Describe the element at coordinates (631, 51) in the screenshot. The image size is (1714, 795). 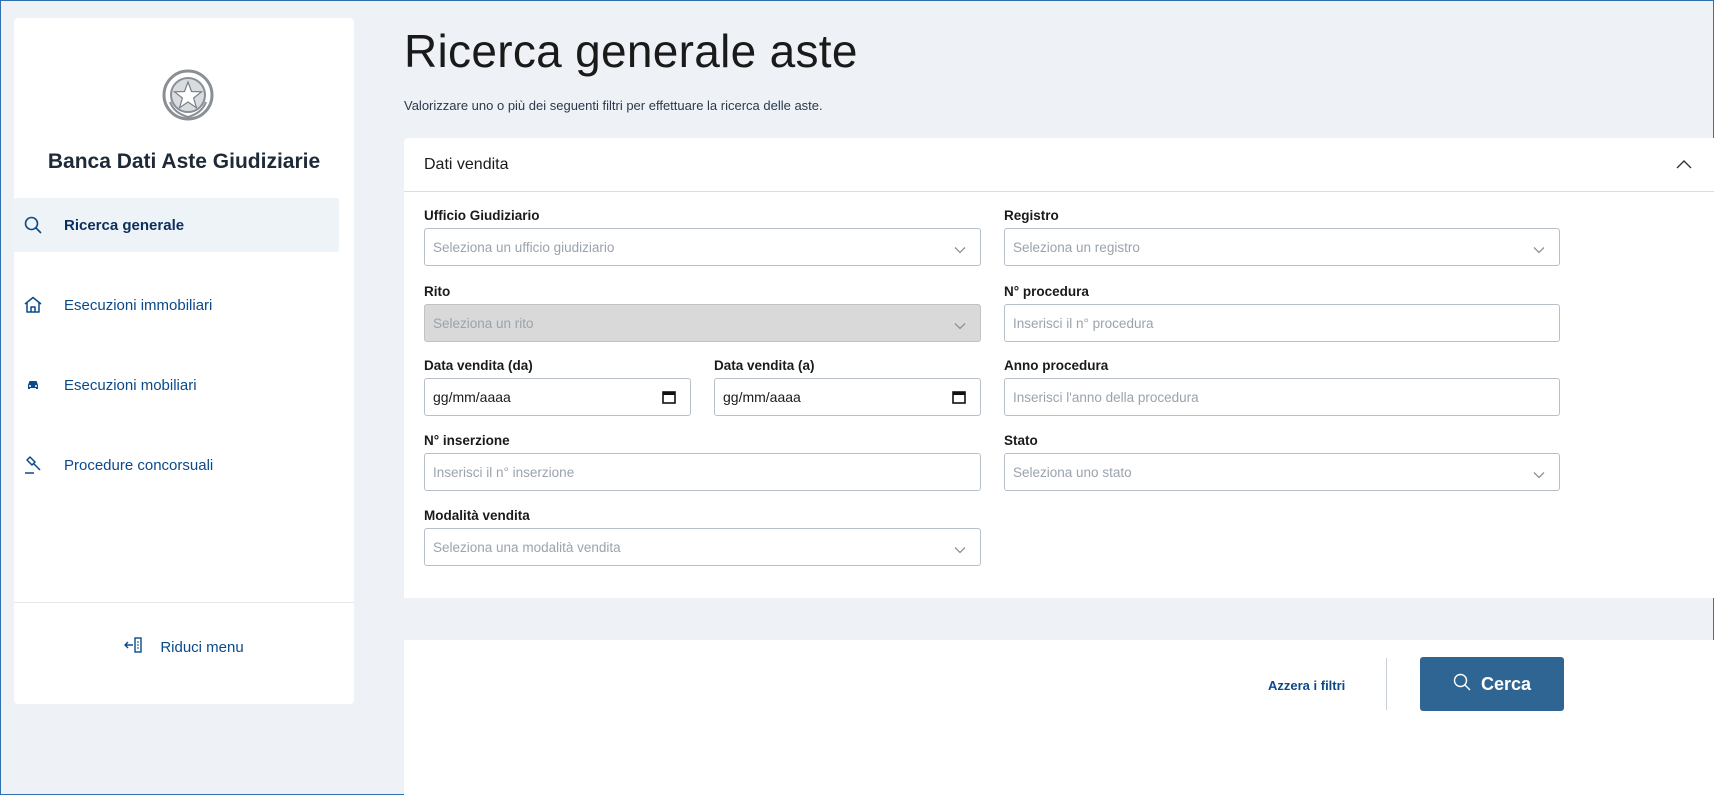
I see `page-title: Ricerca generale aste` at that location.